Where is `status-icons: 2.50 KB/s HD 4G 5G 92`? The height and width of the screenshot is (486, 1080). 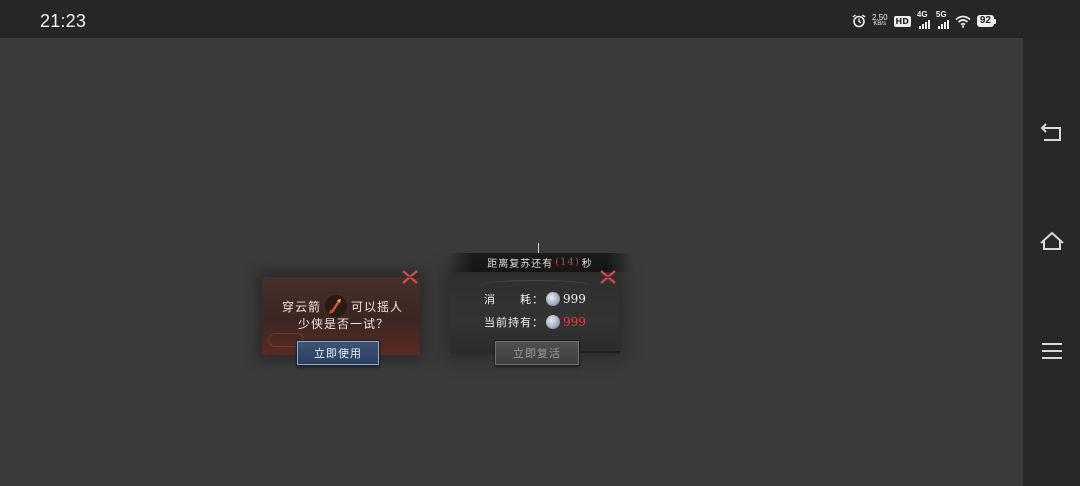 status-icons: 2.50 KB/s HD 4G 5G 92 is located at coordinates (924, 19).